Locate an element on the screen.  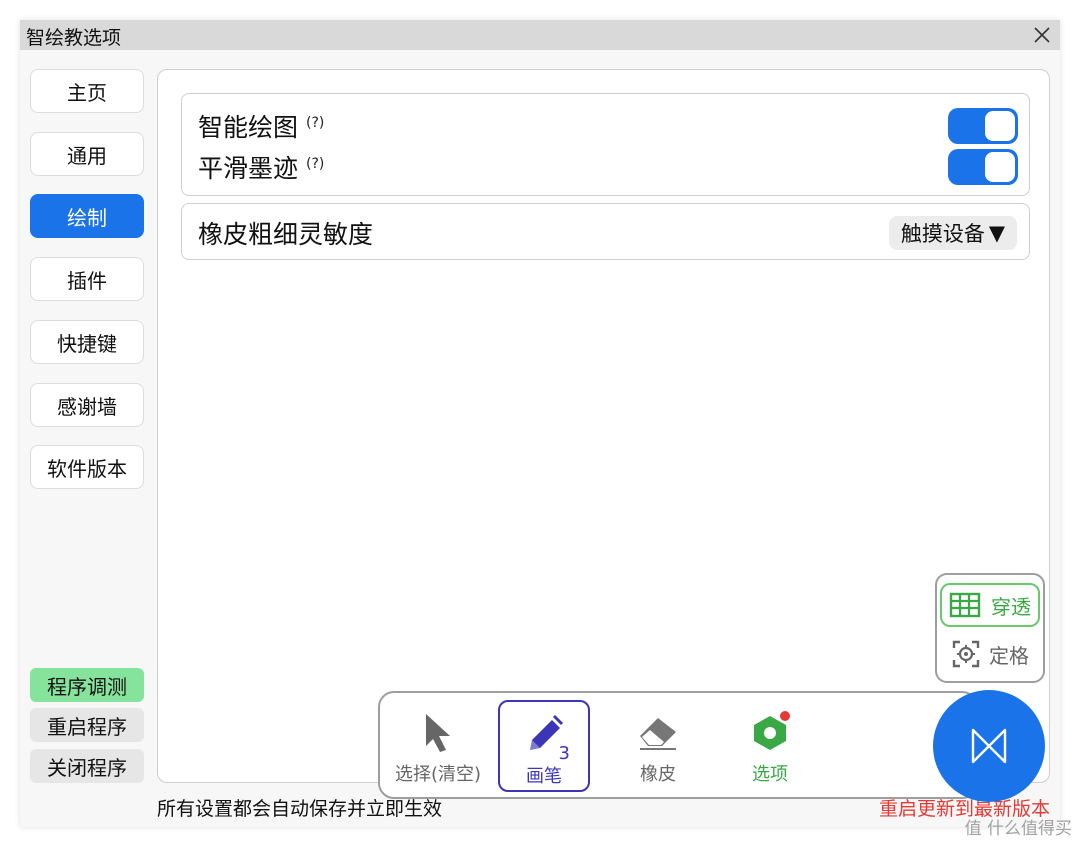
toggle-toolbar-button is located at coordinates (989, 746).